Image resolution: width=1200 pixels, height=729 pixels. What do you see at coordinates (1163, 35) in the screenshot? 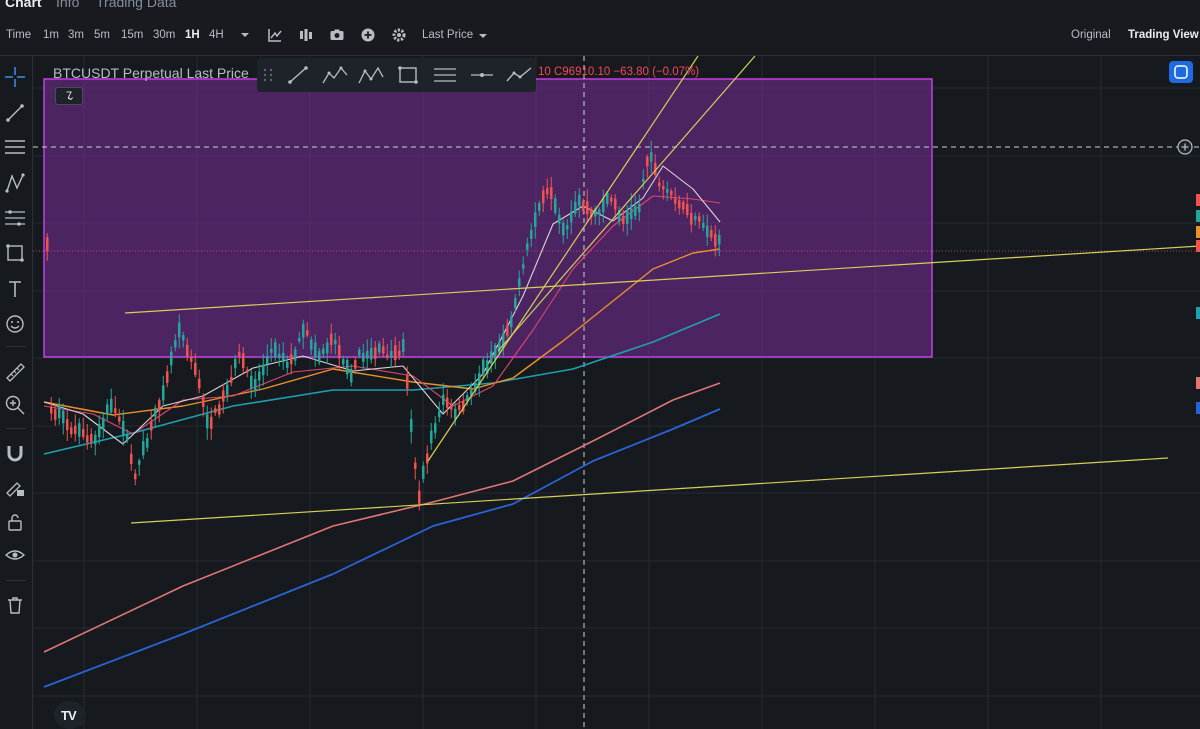
I see `view-tradingview-button: Trading View` at bounding box center [1163, 35].